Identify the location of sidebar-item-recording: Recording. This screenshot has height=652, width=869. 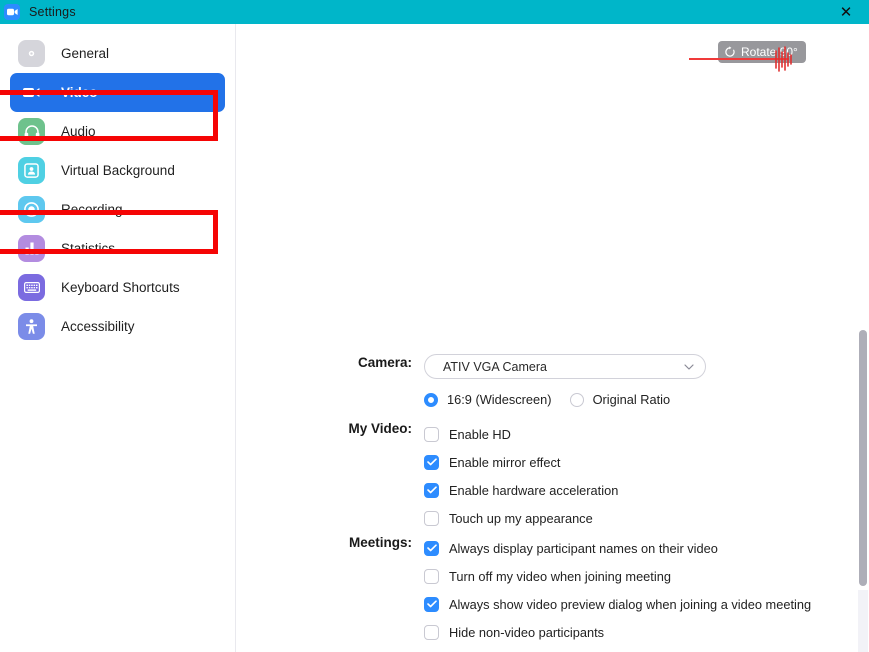
(117, 209).